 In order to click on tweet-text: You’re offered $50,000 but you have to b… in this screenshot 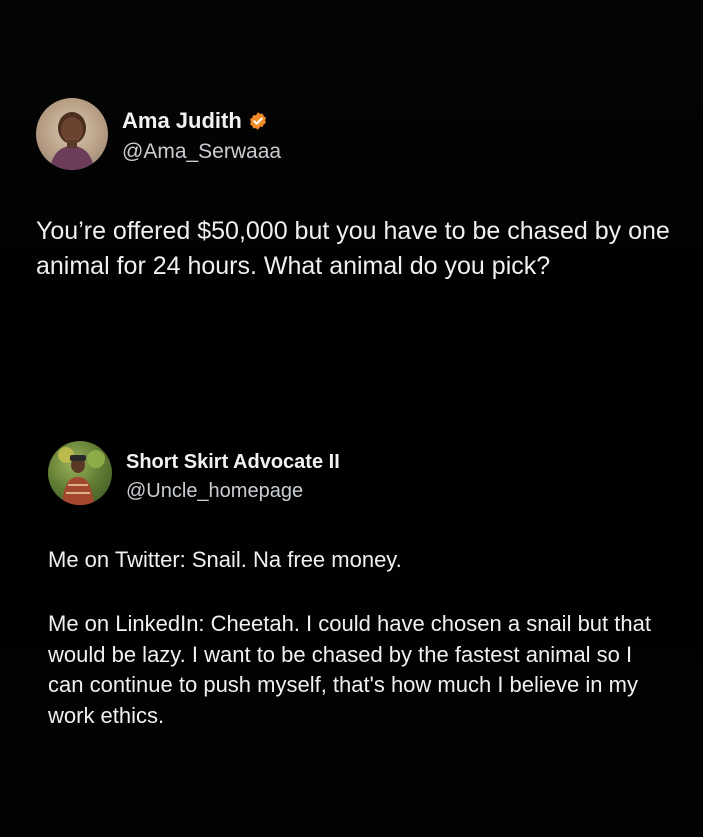, I will do `click(353, 248)`.